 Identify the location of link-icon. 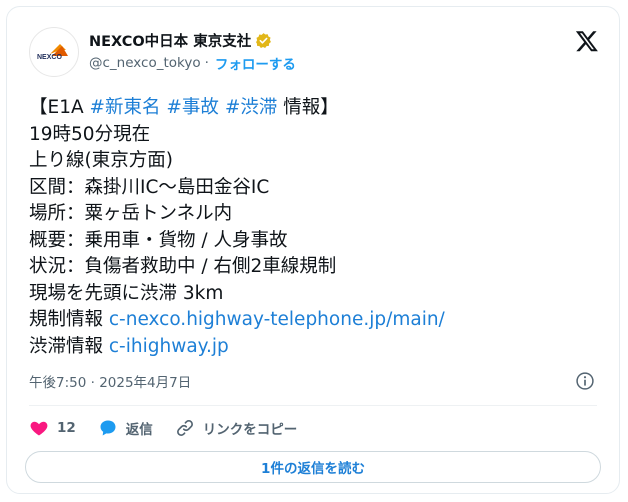
(184, 428).